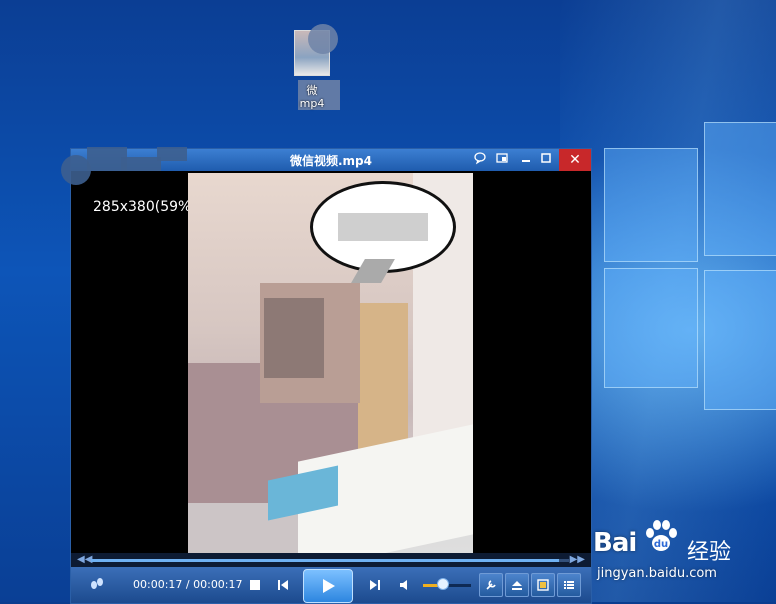 Image resolution: width=776 pixels, height=604 pixels. I want to click on seek-bar: ◀◀ ▶▶, so click(331, 560).